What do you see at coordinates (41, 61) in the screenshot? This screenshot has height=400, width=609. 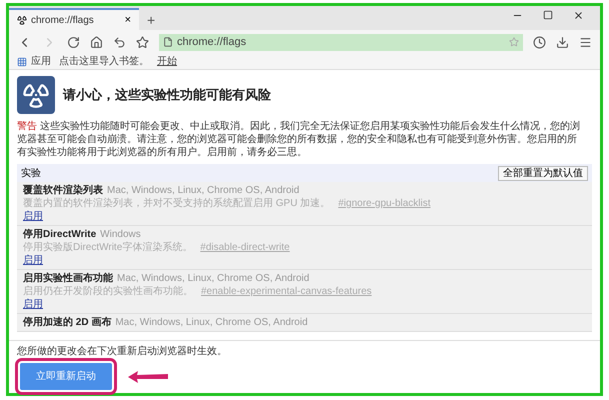 I see `apps-link: 应用` at bounding box center [41, 61].